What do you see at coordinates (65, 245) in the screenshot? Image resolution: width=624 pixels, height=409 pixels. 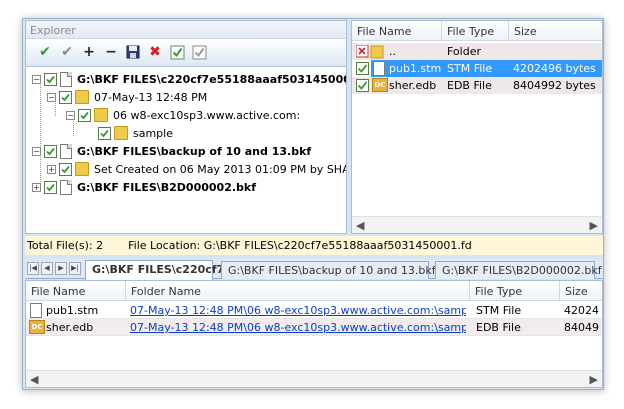 I see `total-files: Total File(s): 2` at bounding box center [65, 245].